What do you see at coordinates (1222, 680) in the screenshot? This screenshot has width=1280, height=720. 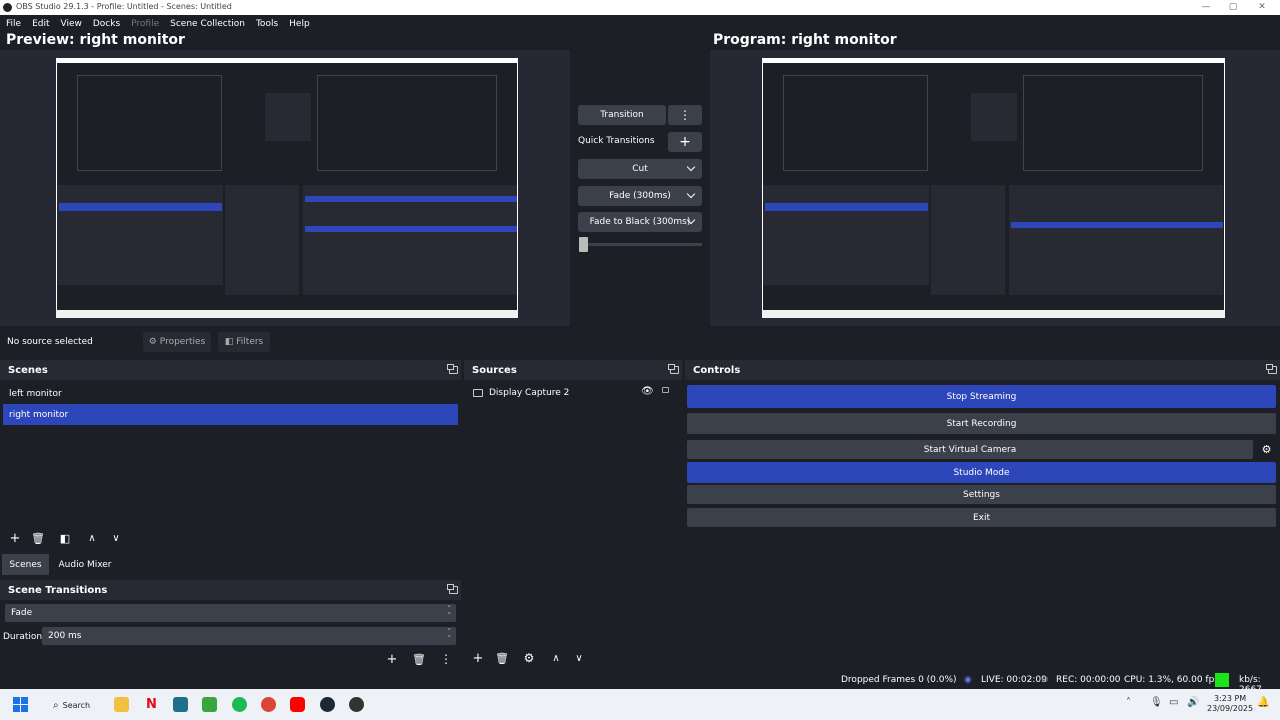 I see `stream-health-indicator` at bounding box center [1222, 680].